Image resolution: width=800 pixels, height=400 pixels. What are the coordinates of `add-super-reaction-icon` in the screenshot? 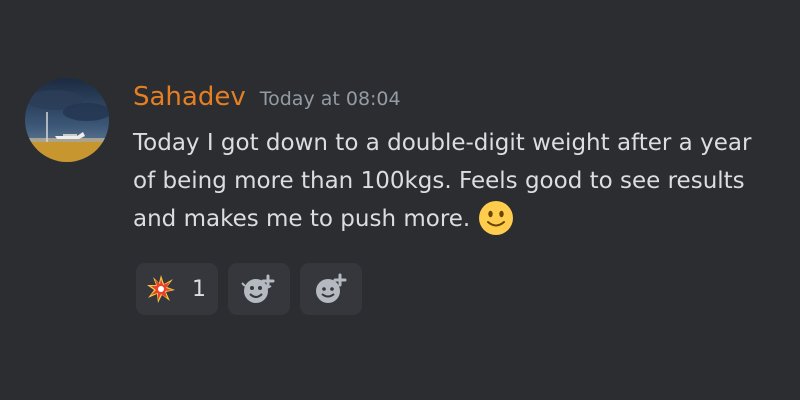 It's located at (331, 289).